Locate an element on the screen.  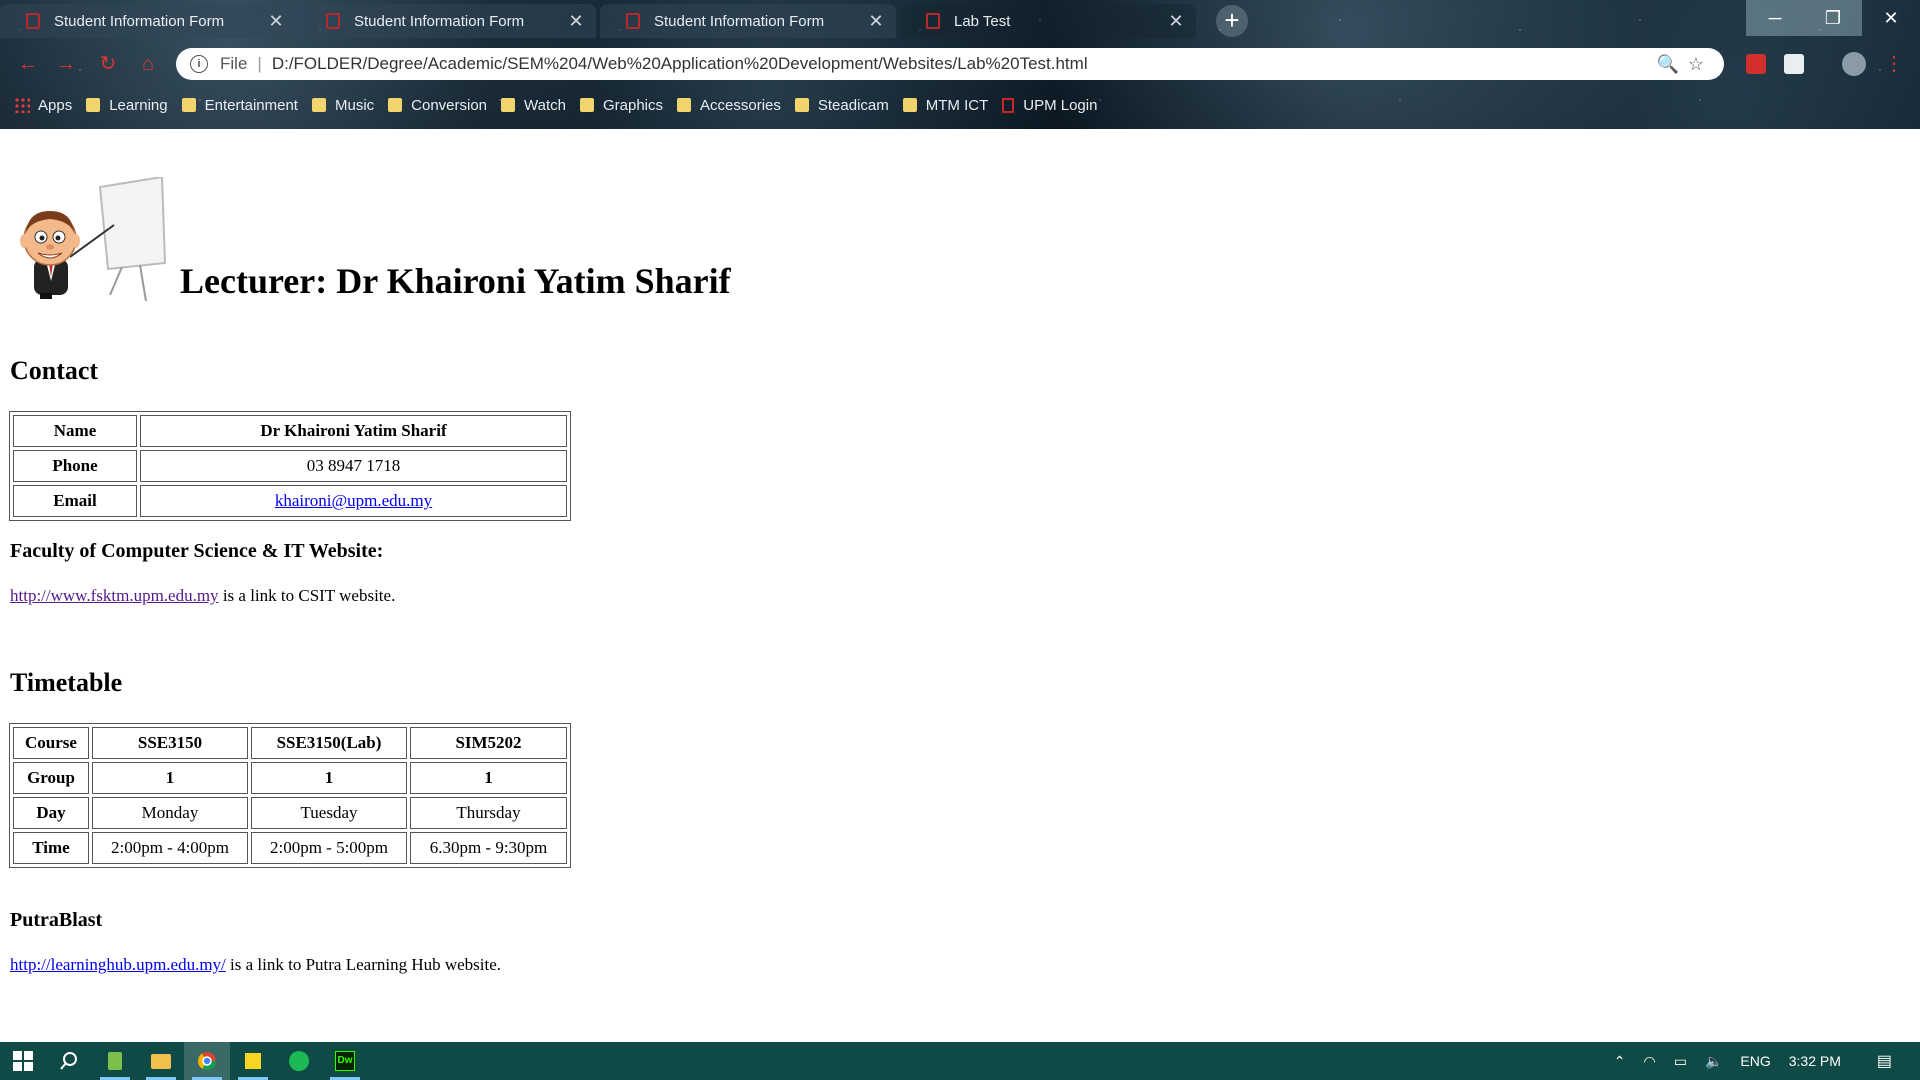
chrome-app-icon is located at coordinates (207, 1061).